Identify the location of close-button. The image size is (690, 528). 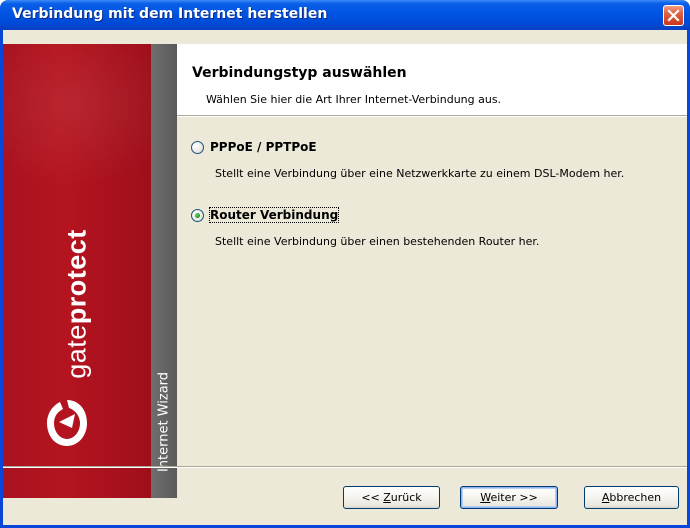
(673, 15).